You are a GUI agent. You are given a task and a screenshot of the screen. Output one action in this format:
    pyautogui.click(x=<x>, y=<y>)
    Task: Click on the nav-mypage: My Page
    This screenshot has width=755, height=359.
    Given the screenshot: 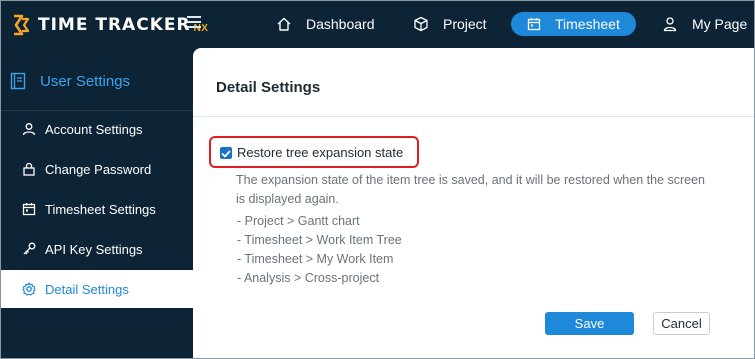 What is the action you would take?
    pyautogui.click(x=704, y=24)
    